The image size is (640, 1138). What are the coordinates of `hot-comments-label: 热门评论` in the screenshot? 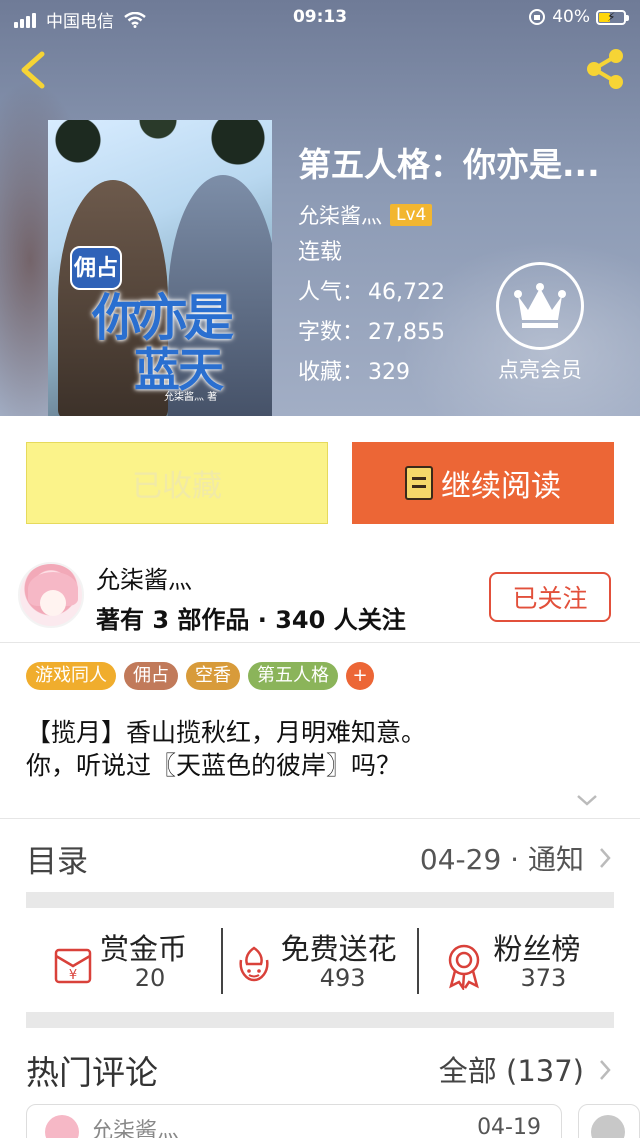 It's located at (92, 1072).